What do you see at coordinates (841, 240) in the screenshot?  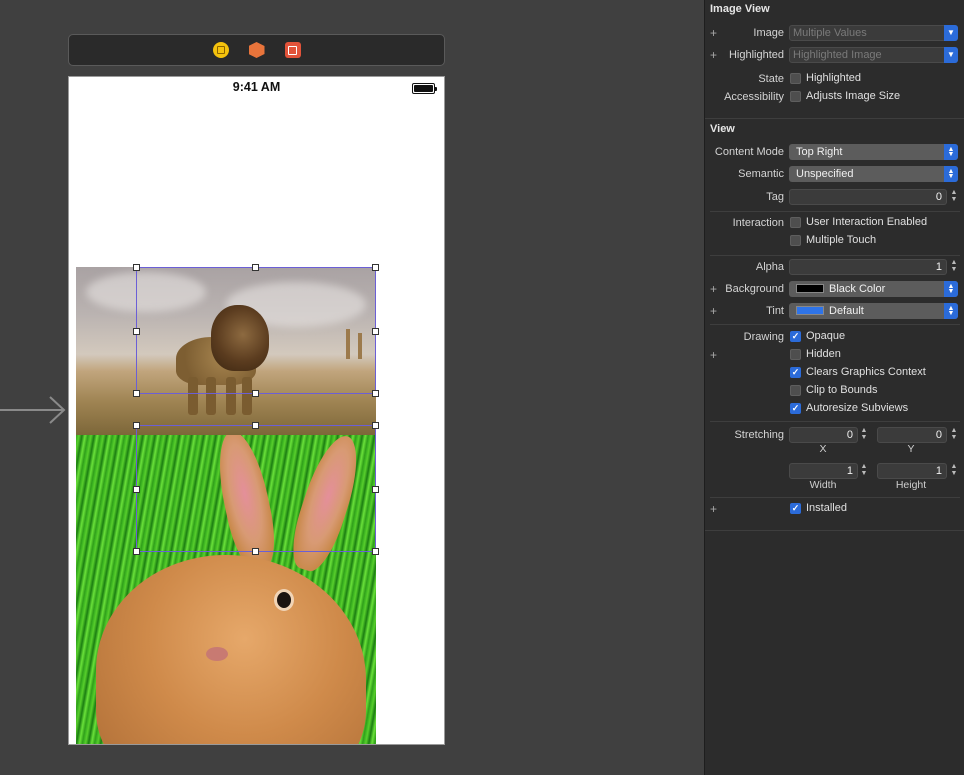 I see `checkbox-label: Multiple Touch` at bounding box center [841, 240].